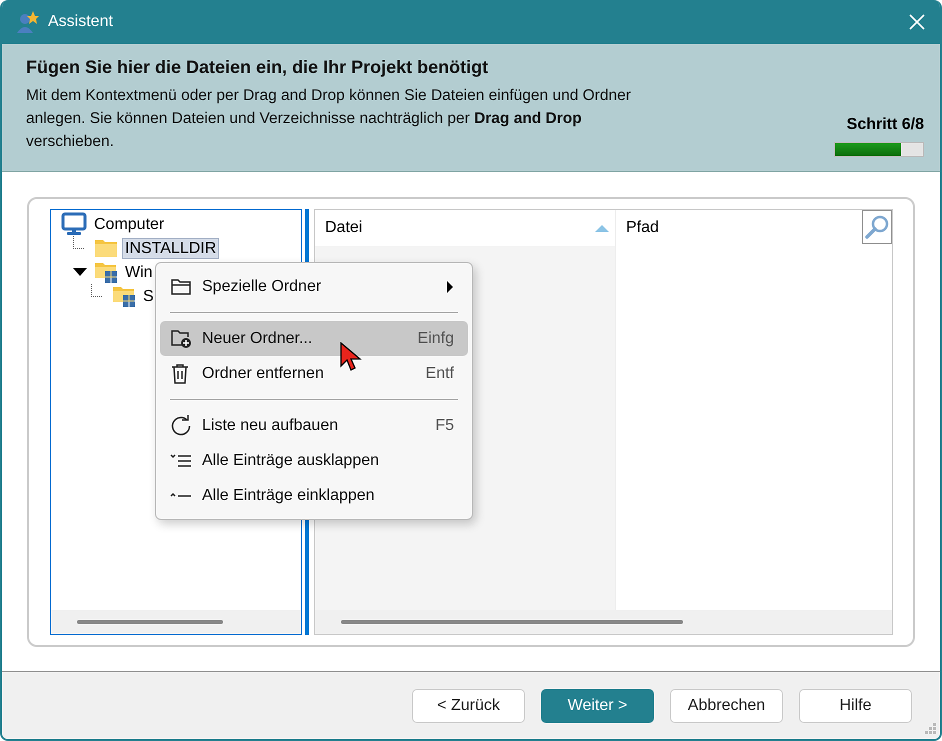  I want to click on menu-item: Alle Einträge einklappen, so click(314, 495).